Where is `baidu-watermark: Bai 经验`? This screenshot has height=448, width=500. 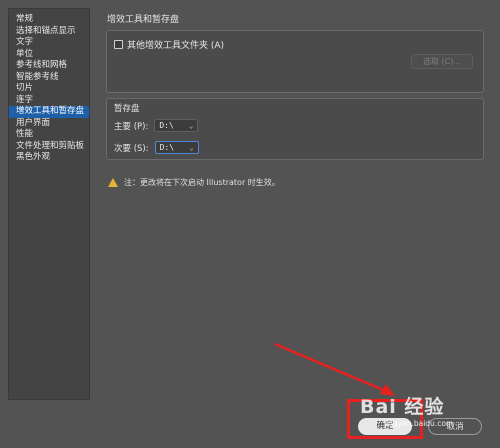
baidu-watermark: Bai 经验 is located at coordinates (402, 407).